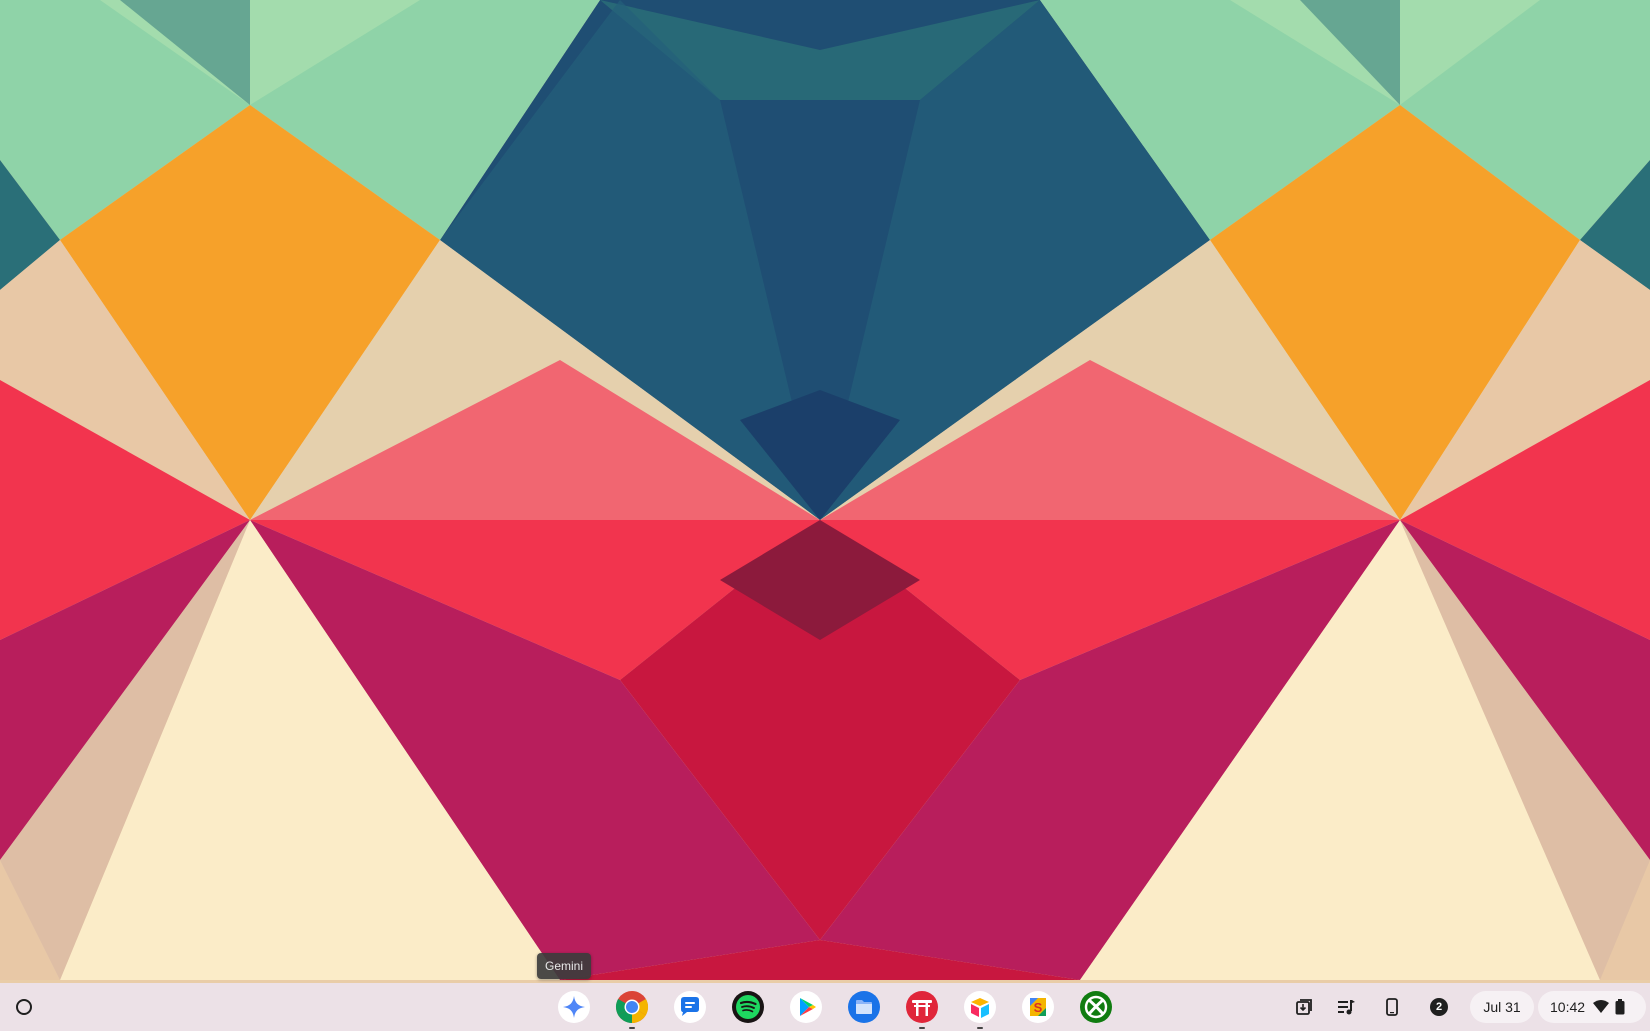 This screenshot has width=1650, height=1031. I want to click on messages-app, so click(690, 1007).